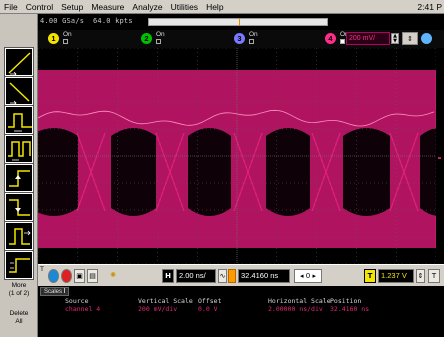 Image resolution: width=444 pixels, height=337 pixels. Describe the element at coordinates (19, 149) in the screenshot. I see `pulse-icon` at that location.